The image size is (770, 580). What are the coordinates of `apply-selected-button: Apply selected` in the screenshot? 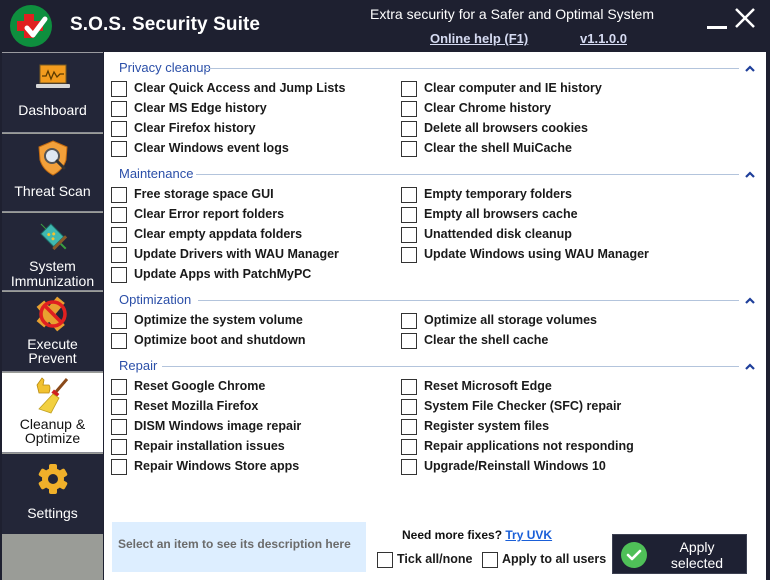 It's located at (679, 554).